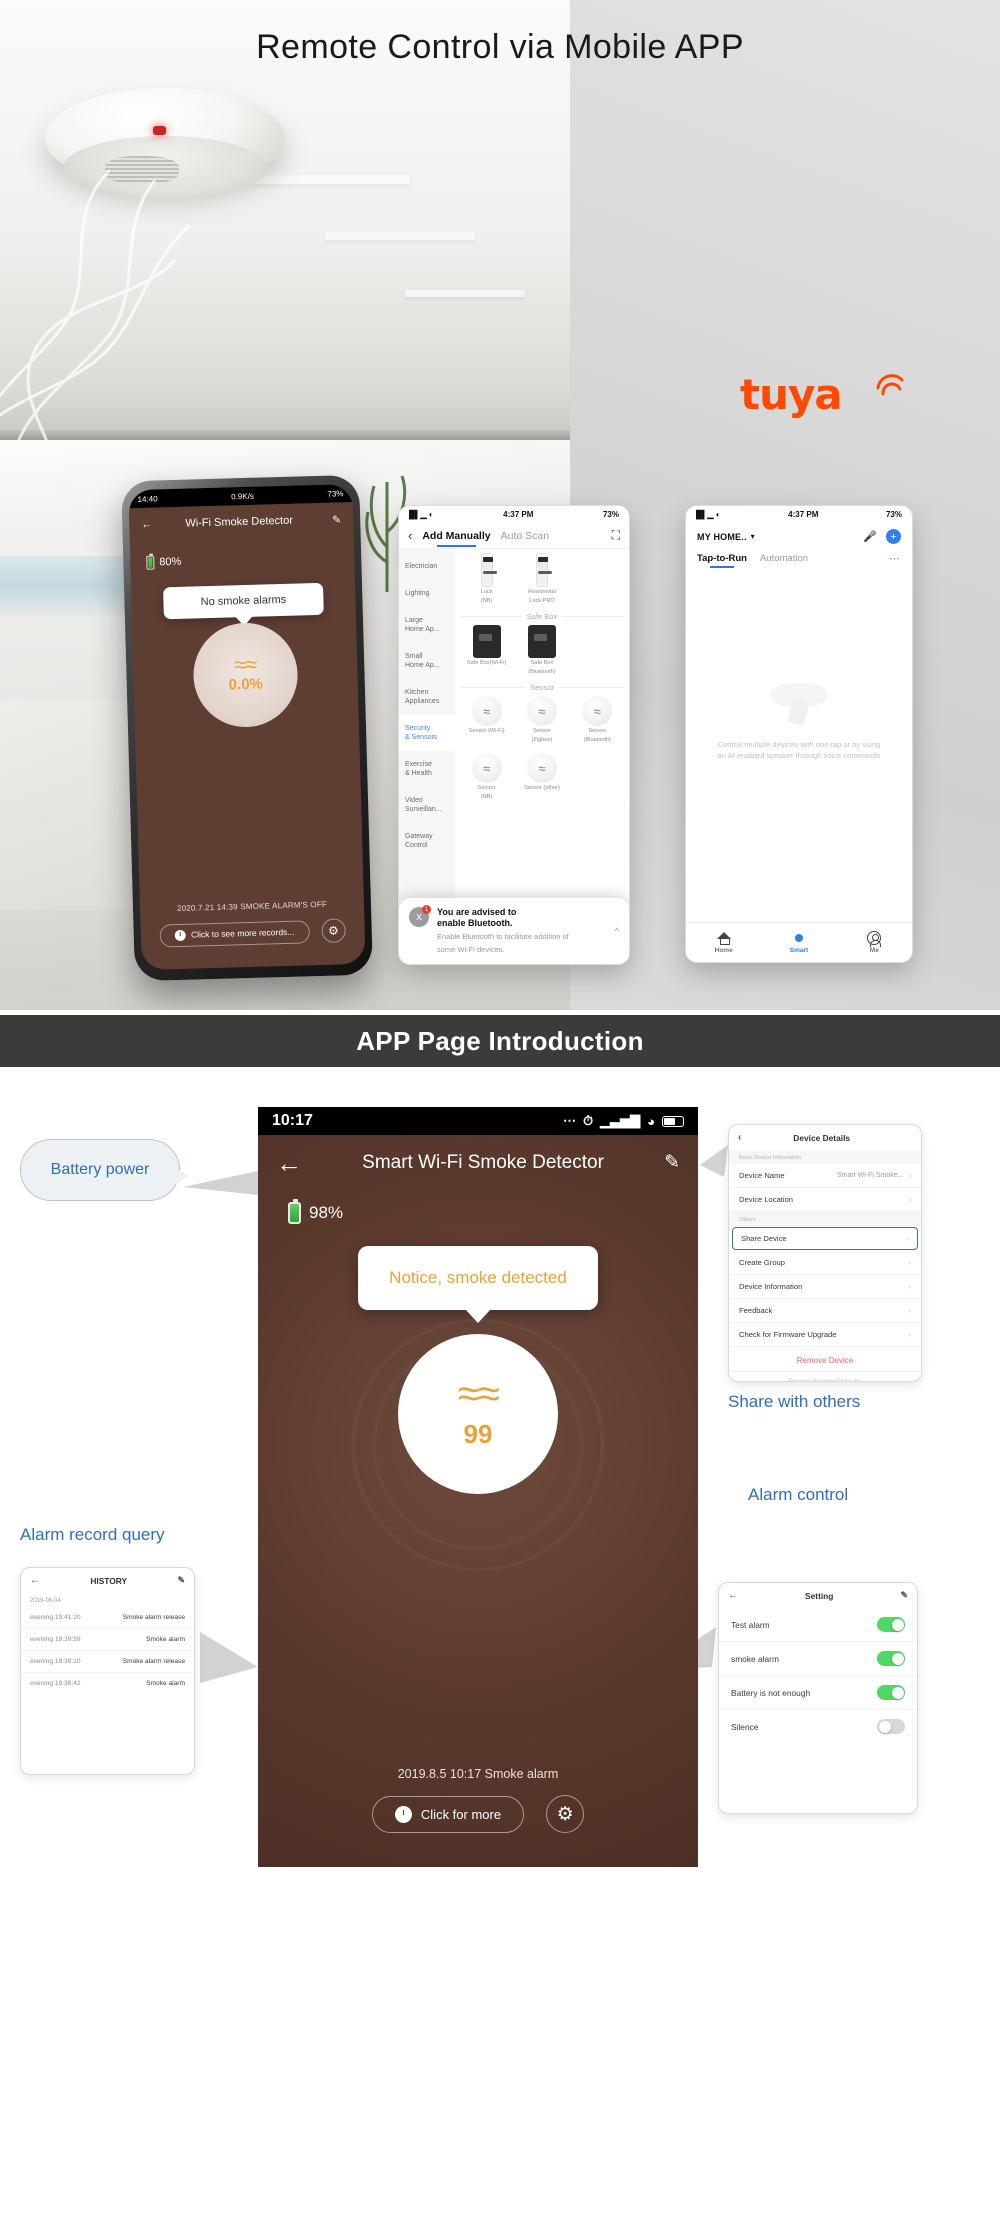  I want to click on device-item: Residential Lock PRO, so click(541, 579).